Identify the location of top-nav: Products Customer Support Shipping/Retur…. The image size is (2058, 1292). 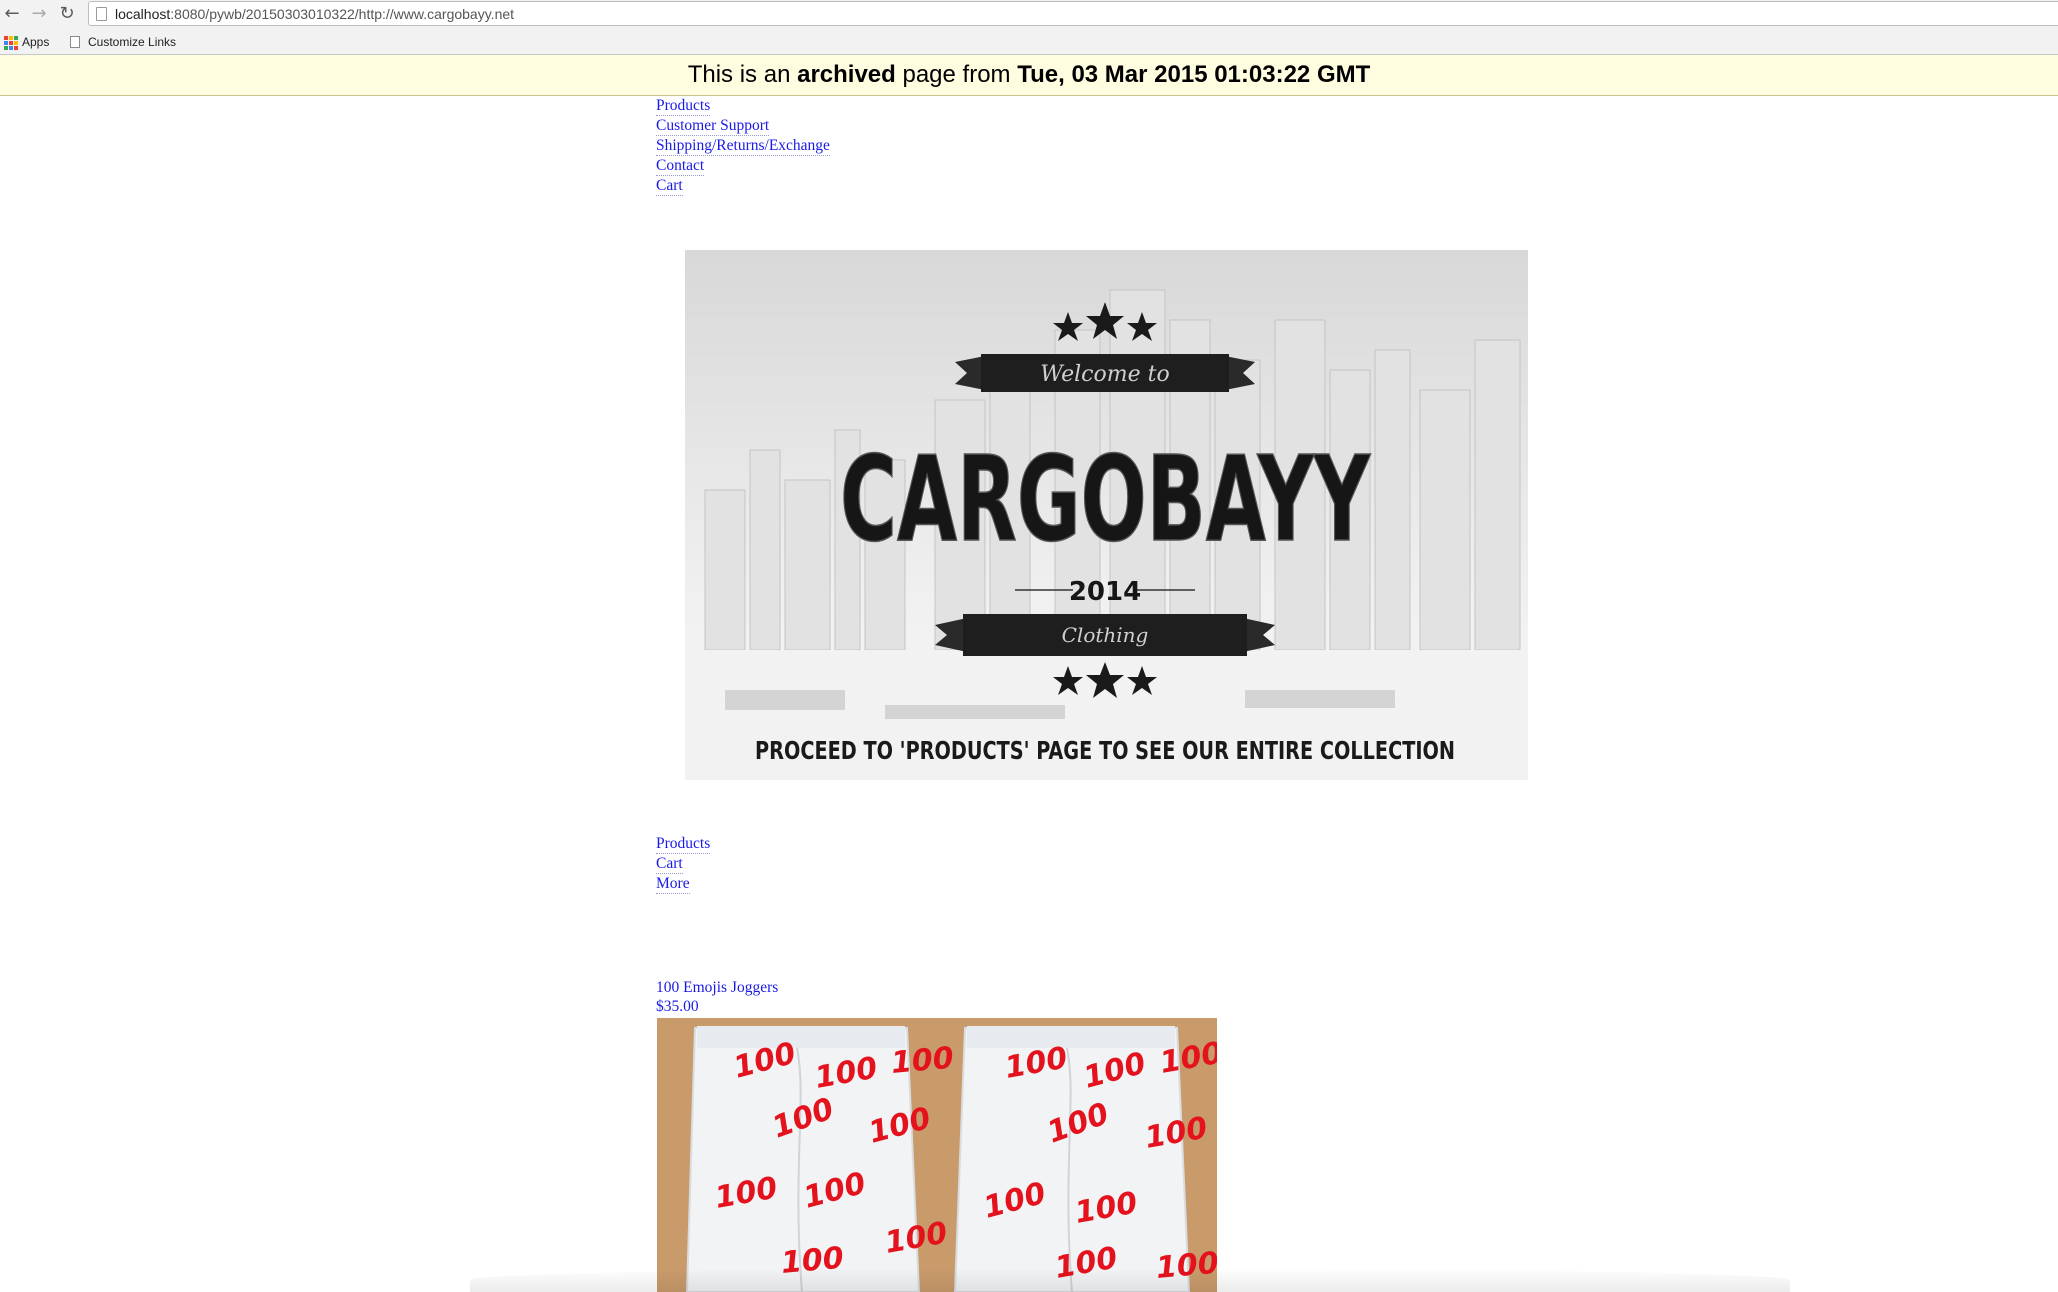
(743, 146).